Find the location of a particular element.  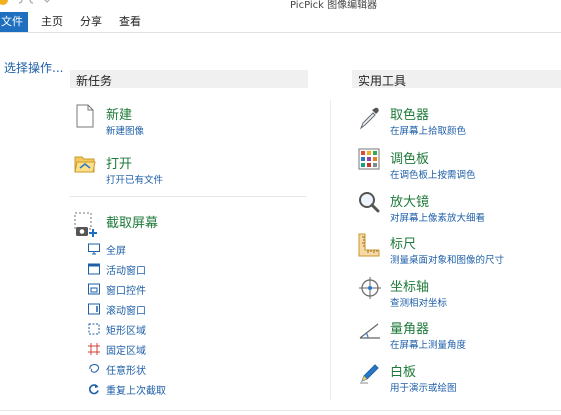

fixed-region-icon is located at coordinates (94, 349).